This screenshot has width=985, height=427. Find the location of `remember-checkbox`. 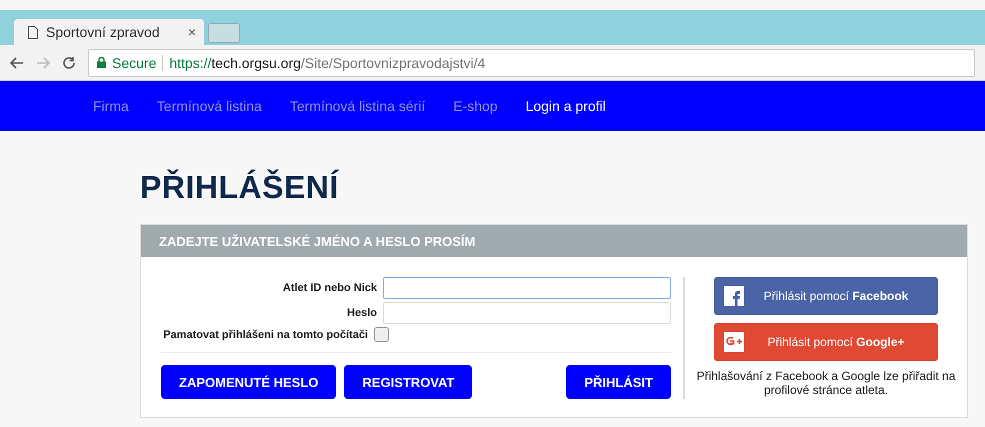

remember-checkbox is located at coordinates (381, 334).